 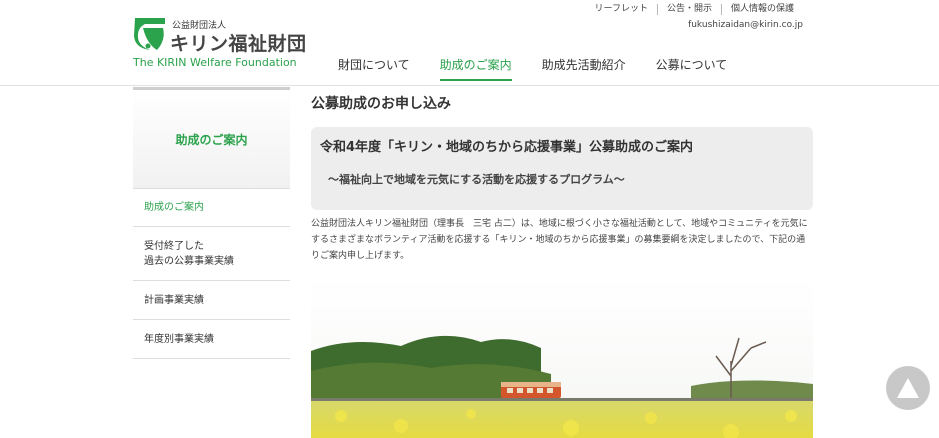 I want to click on nav-item-grants: 助成のご案内, so click(x=475, y=68).